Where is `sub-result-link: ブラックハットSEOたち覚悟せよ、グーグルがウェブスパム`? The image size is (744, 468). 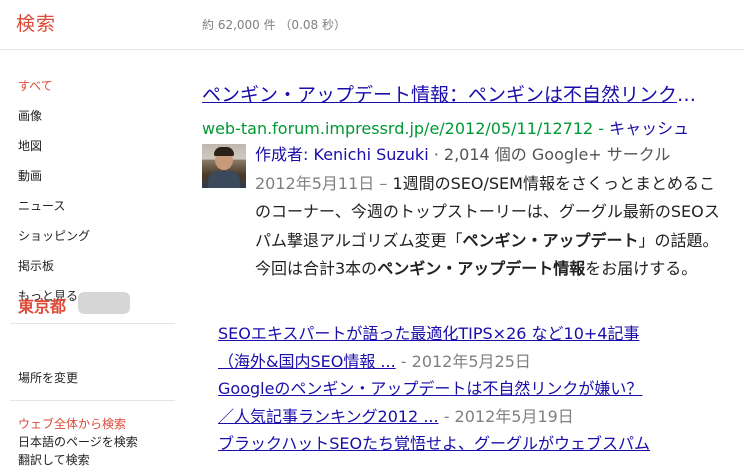 sub-result-link: ブラックハットSEOたち覚悟せよ、グーグルがウェブスパム is located at coordinates (434, 443).